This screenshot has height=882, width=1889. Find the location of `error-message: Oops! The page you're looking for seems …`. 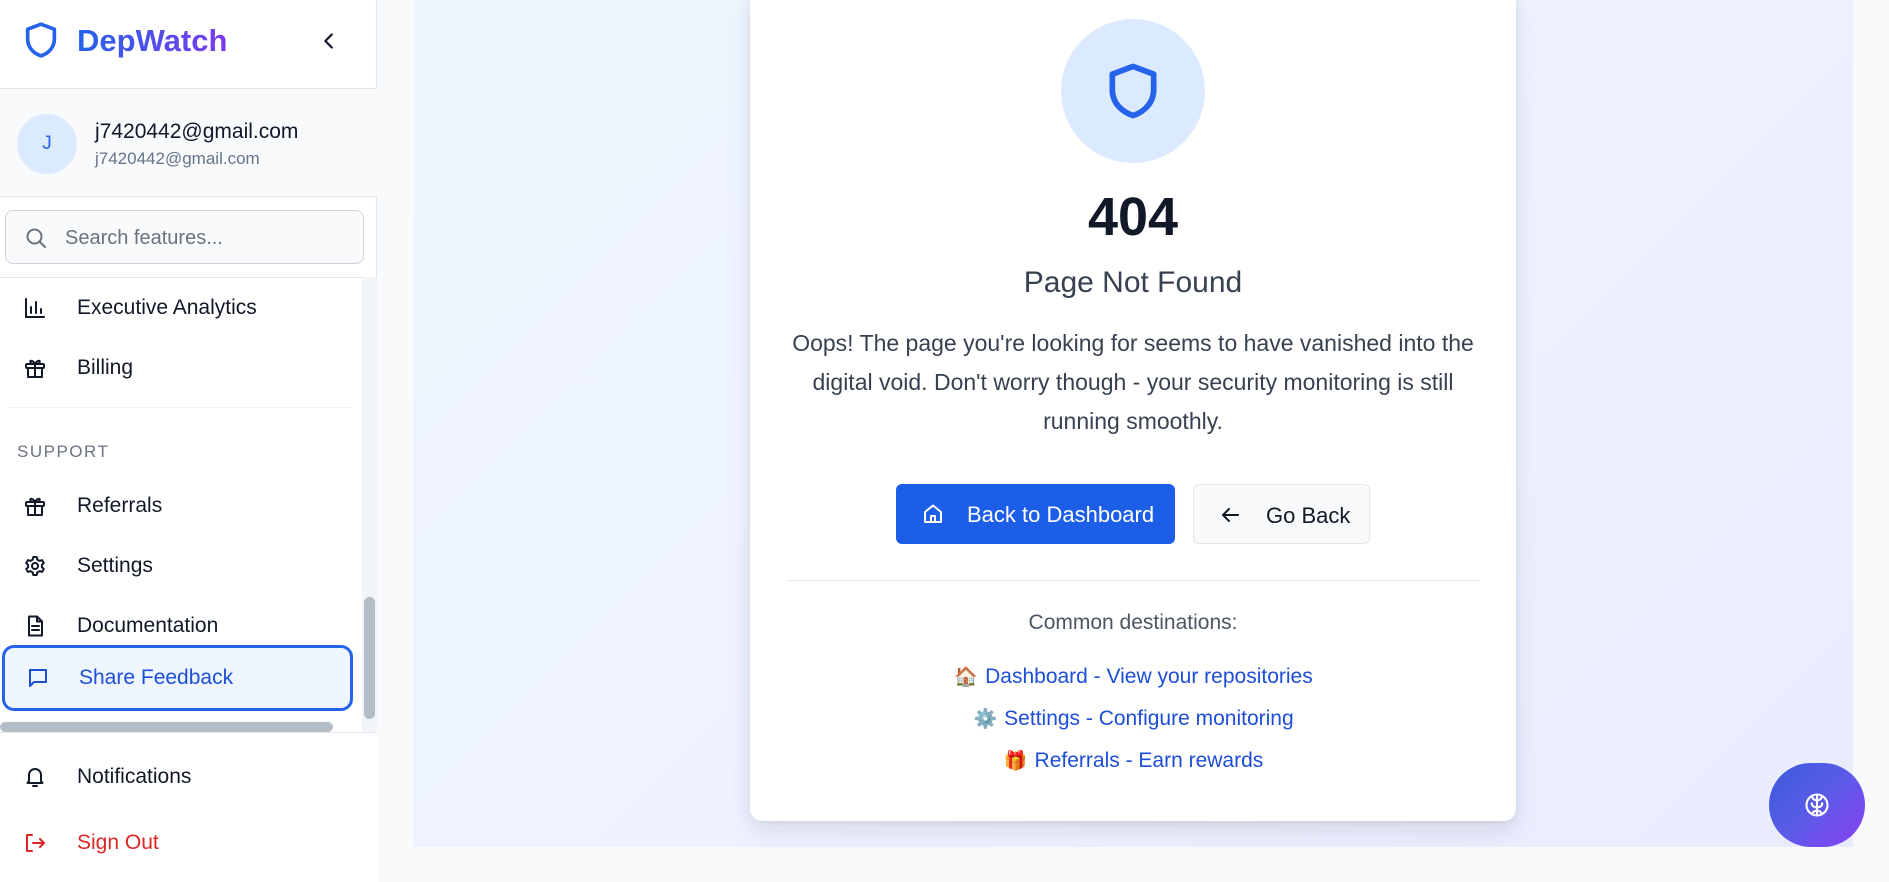

error-message: Oops! The page you're looking for seems … is located at coordinates (1133, 382).